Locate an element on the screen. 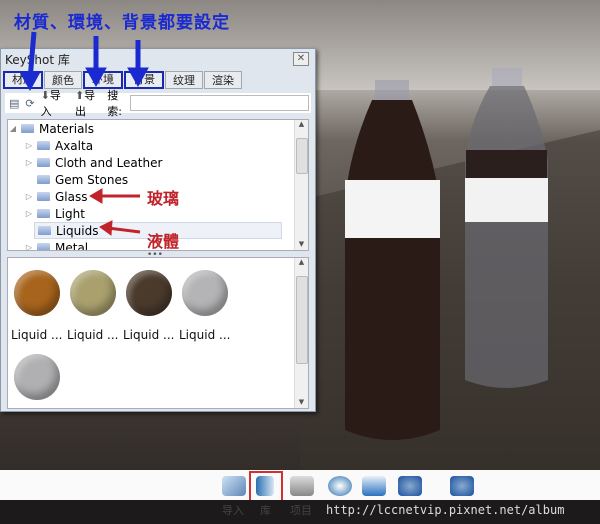 Image resolution: width=600 pixels, height=524 pixels. tree-node-axalta: ▷ Axalta is located at coordinates (158, 145).